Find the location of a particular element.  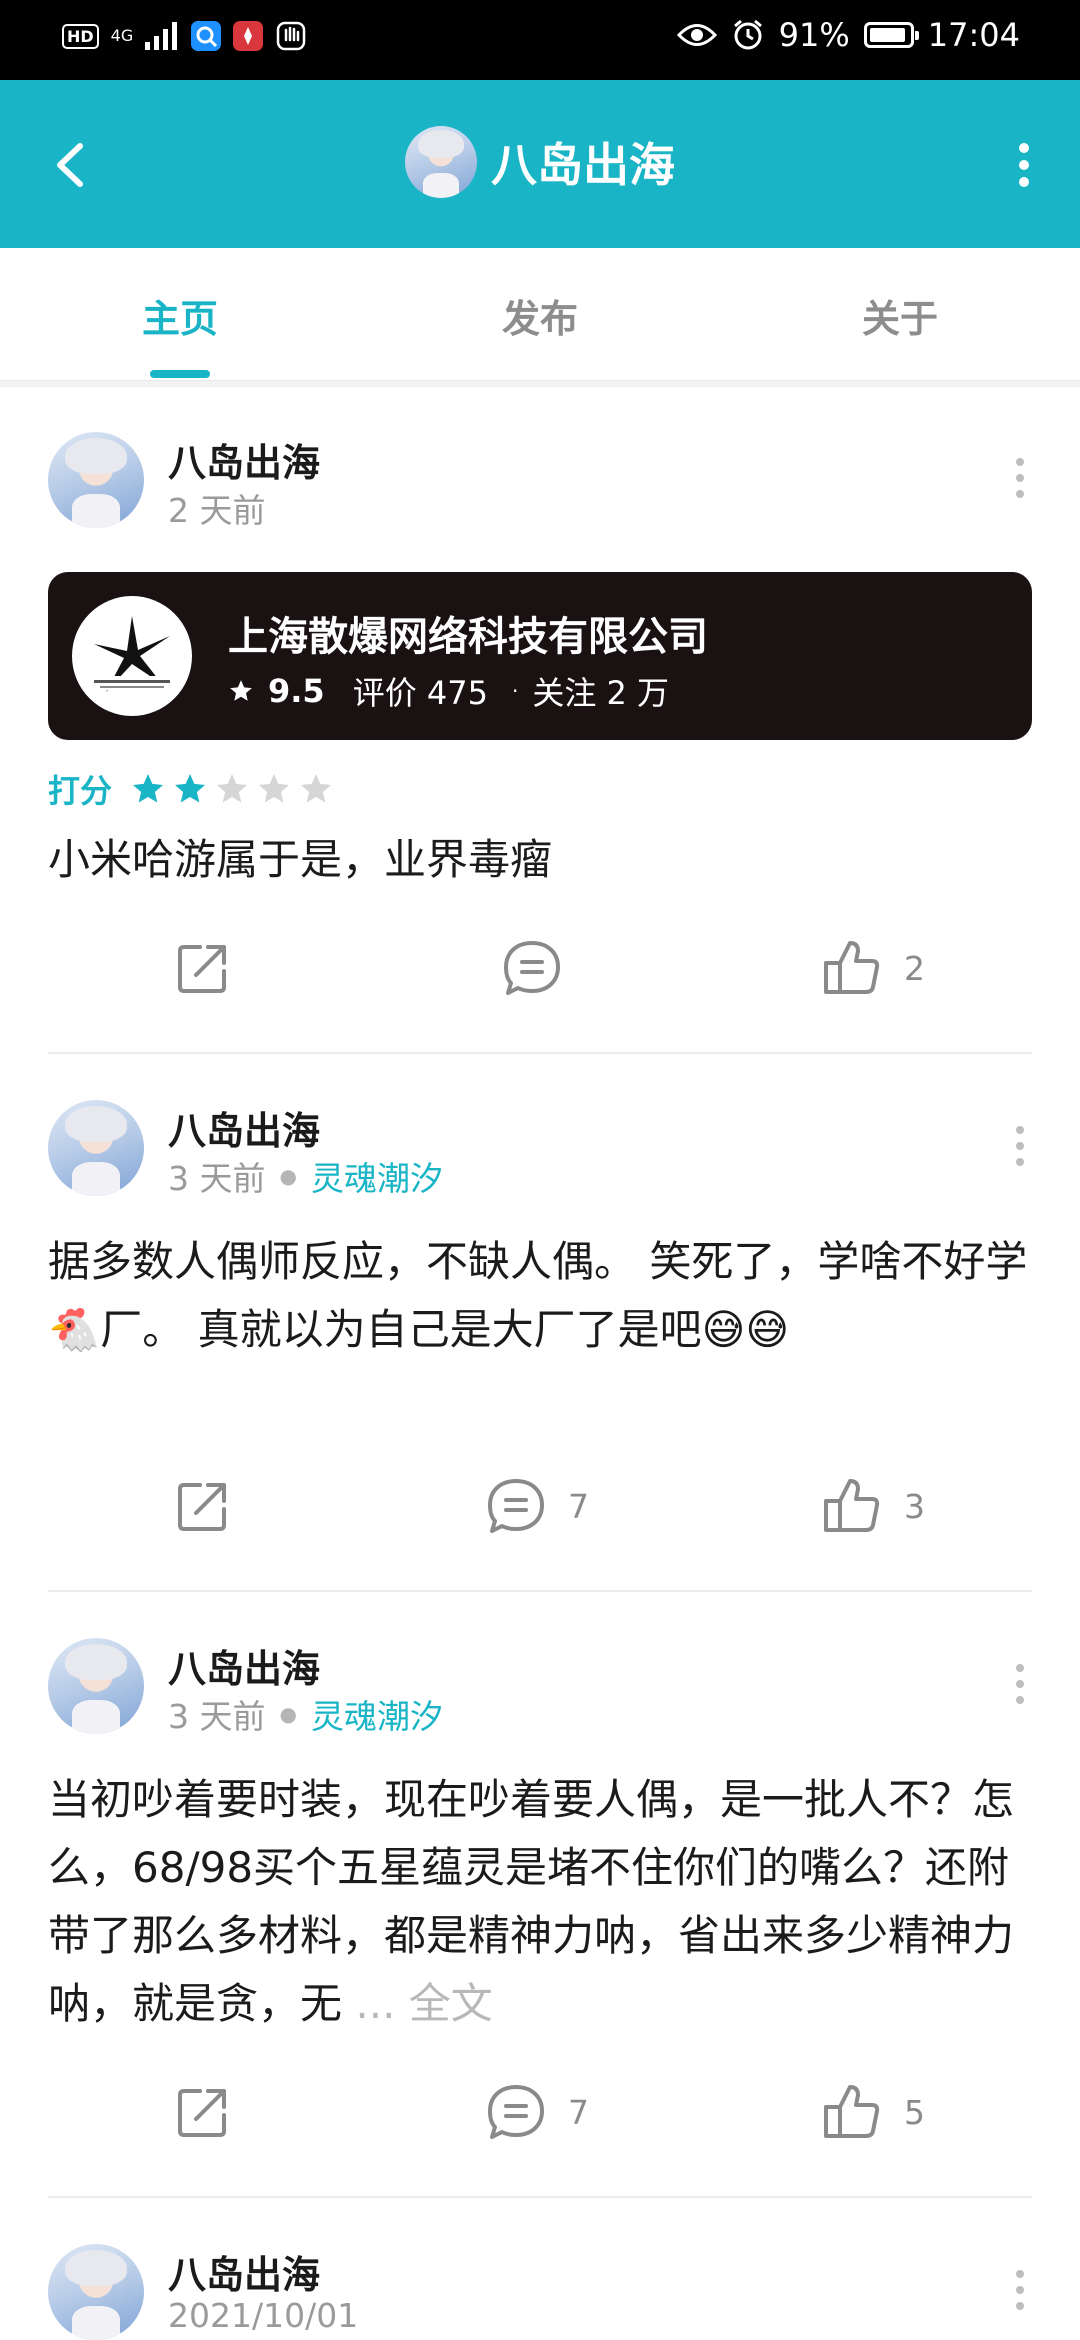

post-card: 八岛出海 2021/10/01 is located at coordinates (540, 2292).